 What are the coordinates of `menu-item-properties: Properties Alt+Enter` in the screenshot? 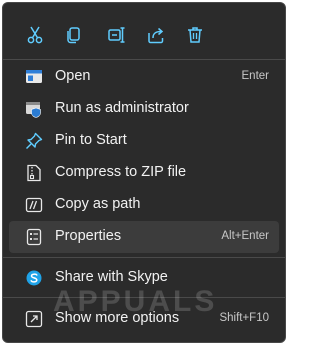 It's located at (144, 237).